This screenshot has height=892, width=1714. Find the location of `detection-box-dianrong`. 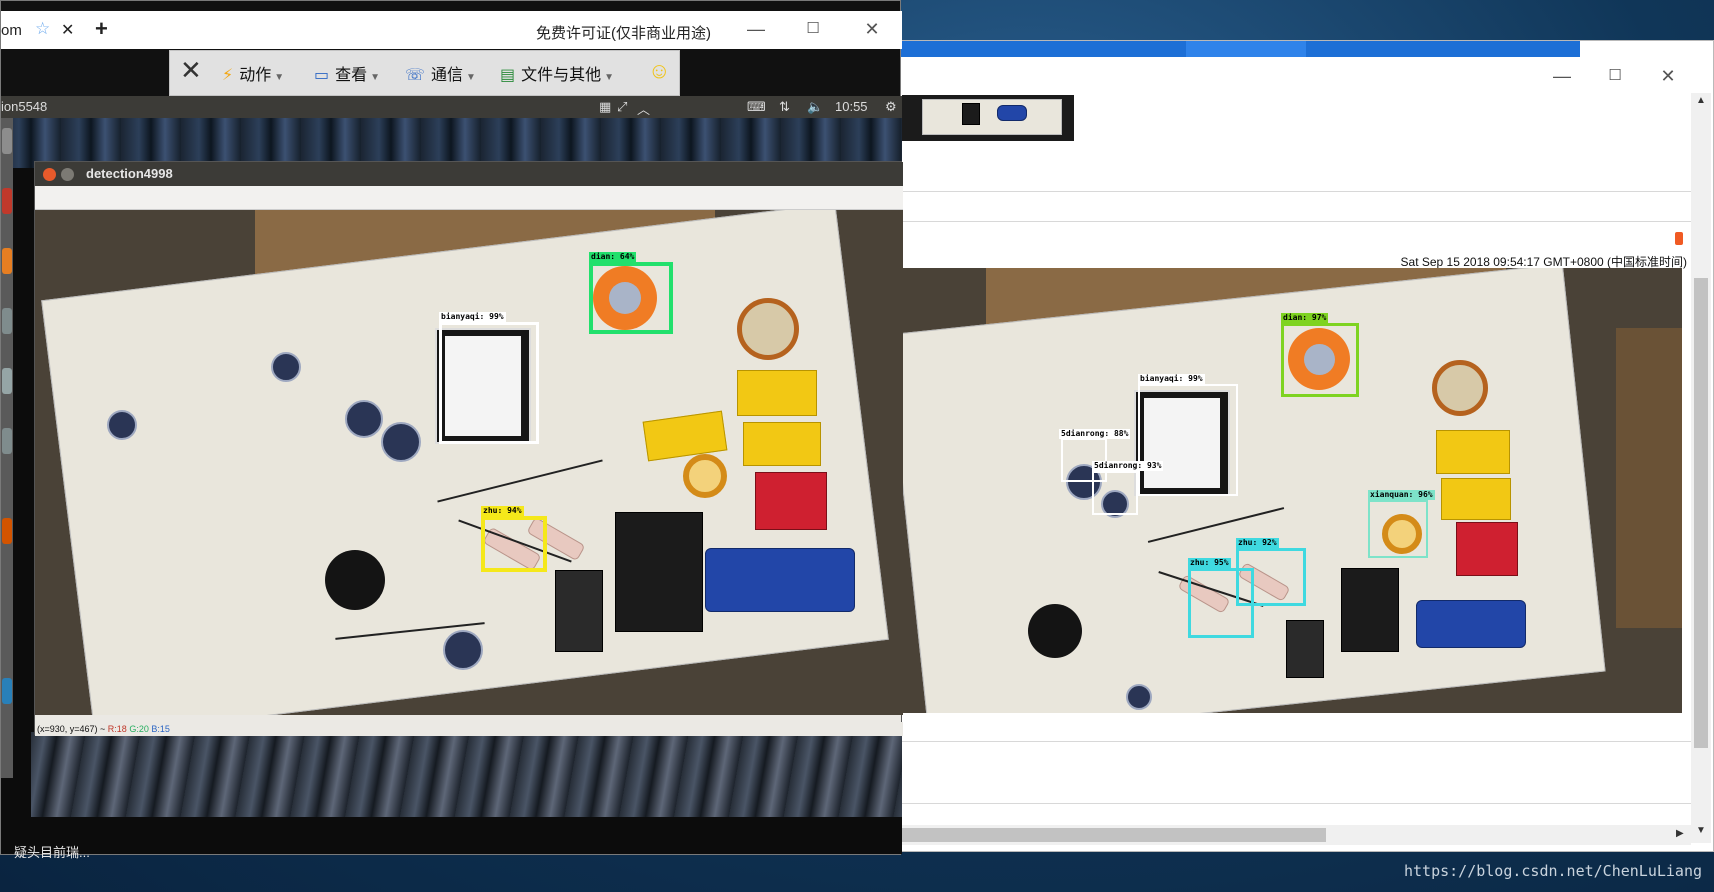

detection-box-dianrong is located at coordinates (1115, 493).